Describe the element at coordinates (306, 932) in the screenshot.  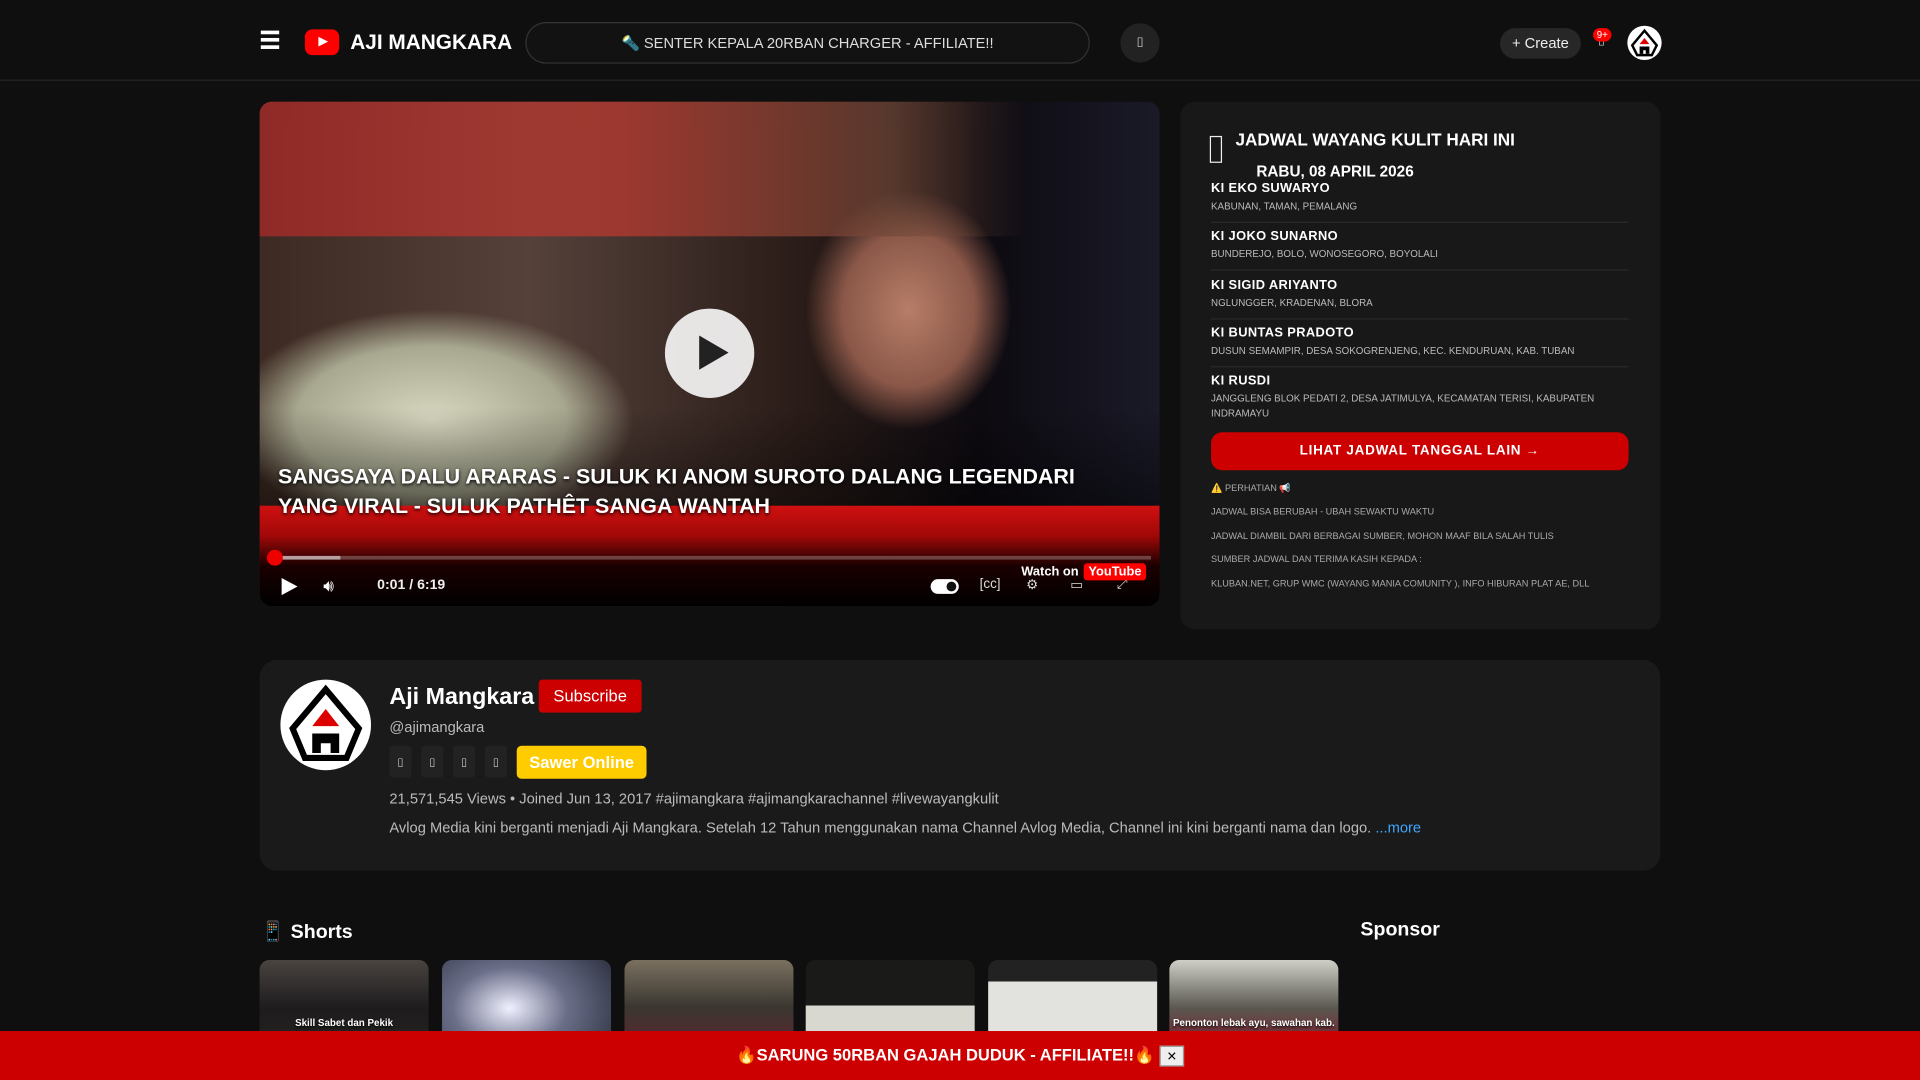
I see `shorts-heading: 📱 Shorts` at that location.